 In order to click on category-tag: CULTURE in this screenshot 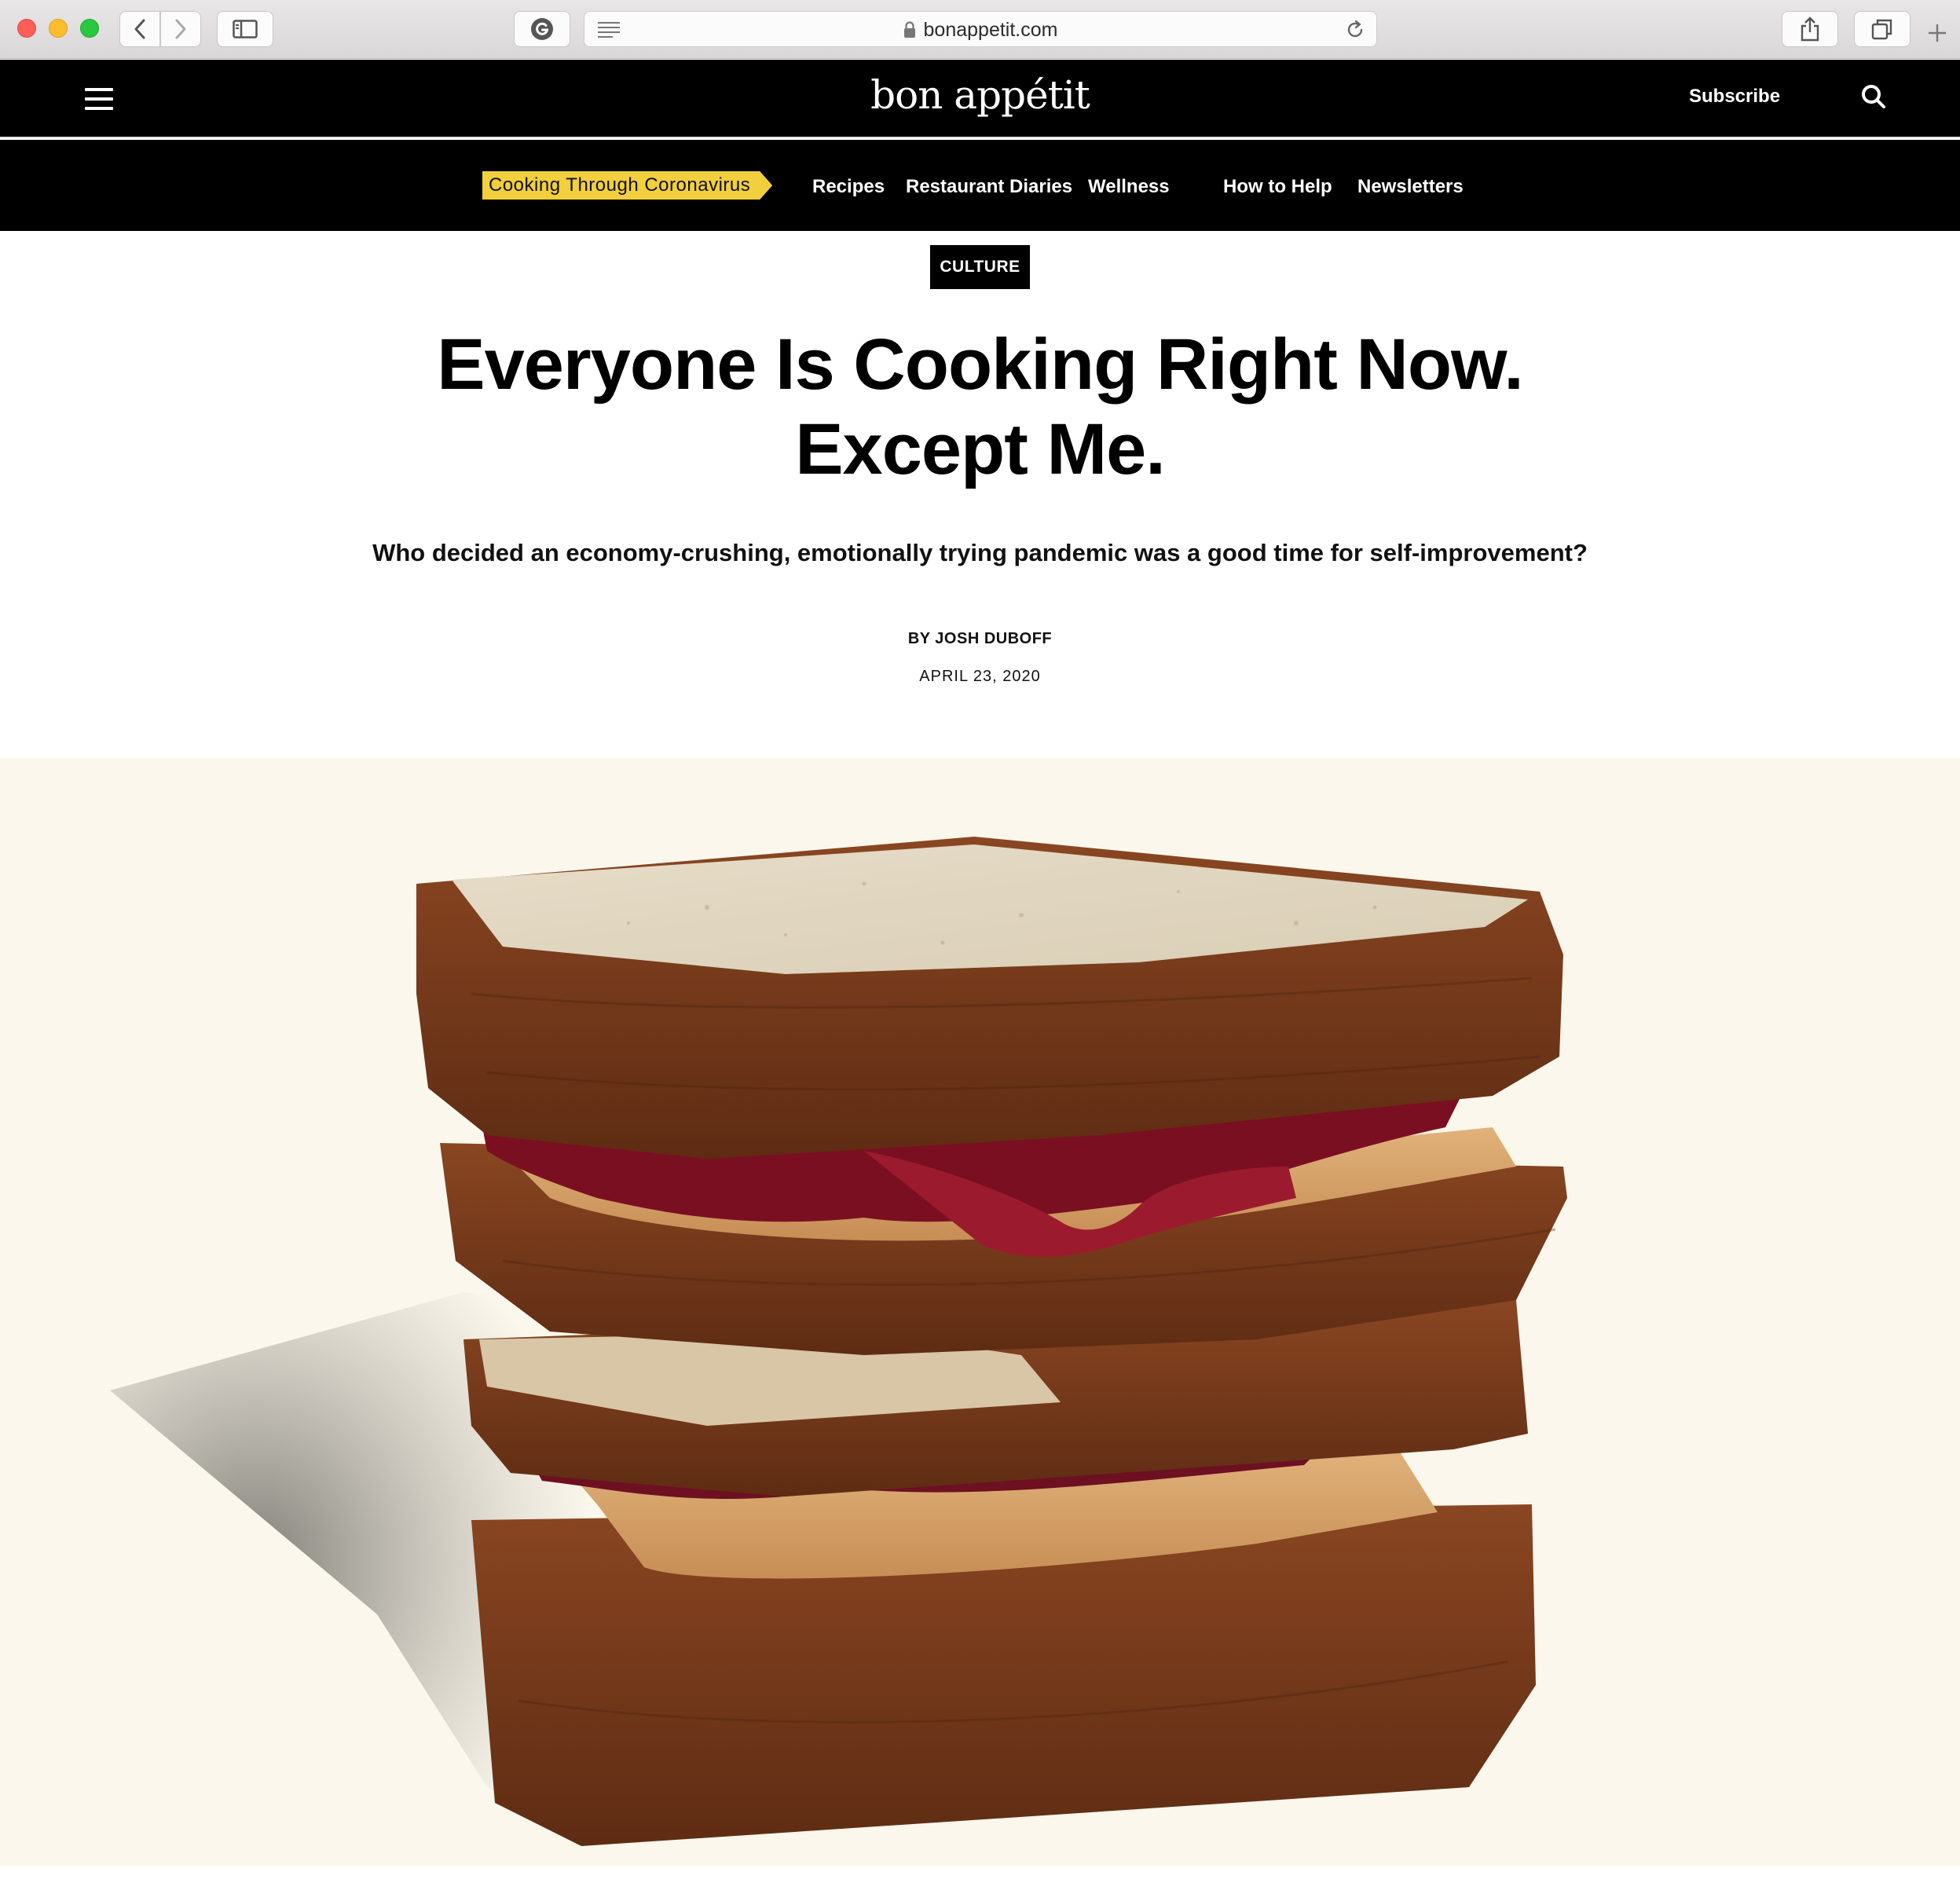, I will do `click(980, 267)`.